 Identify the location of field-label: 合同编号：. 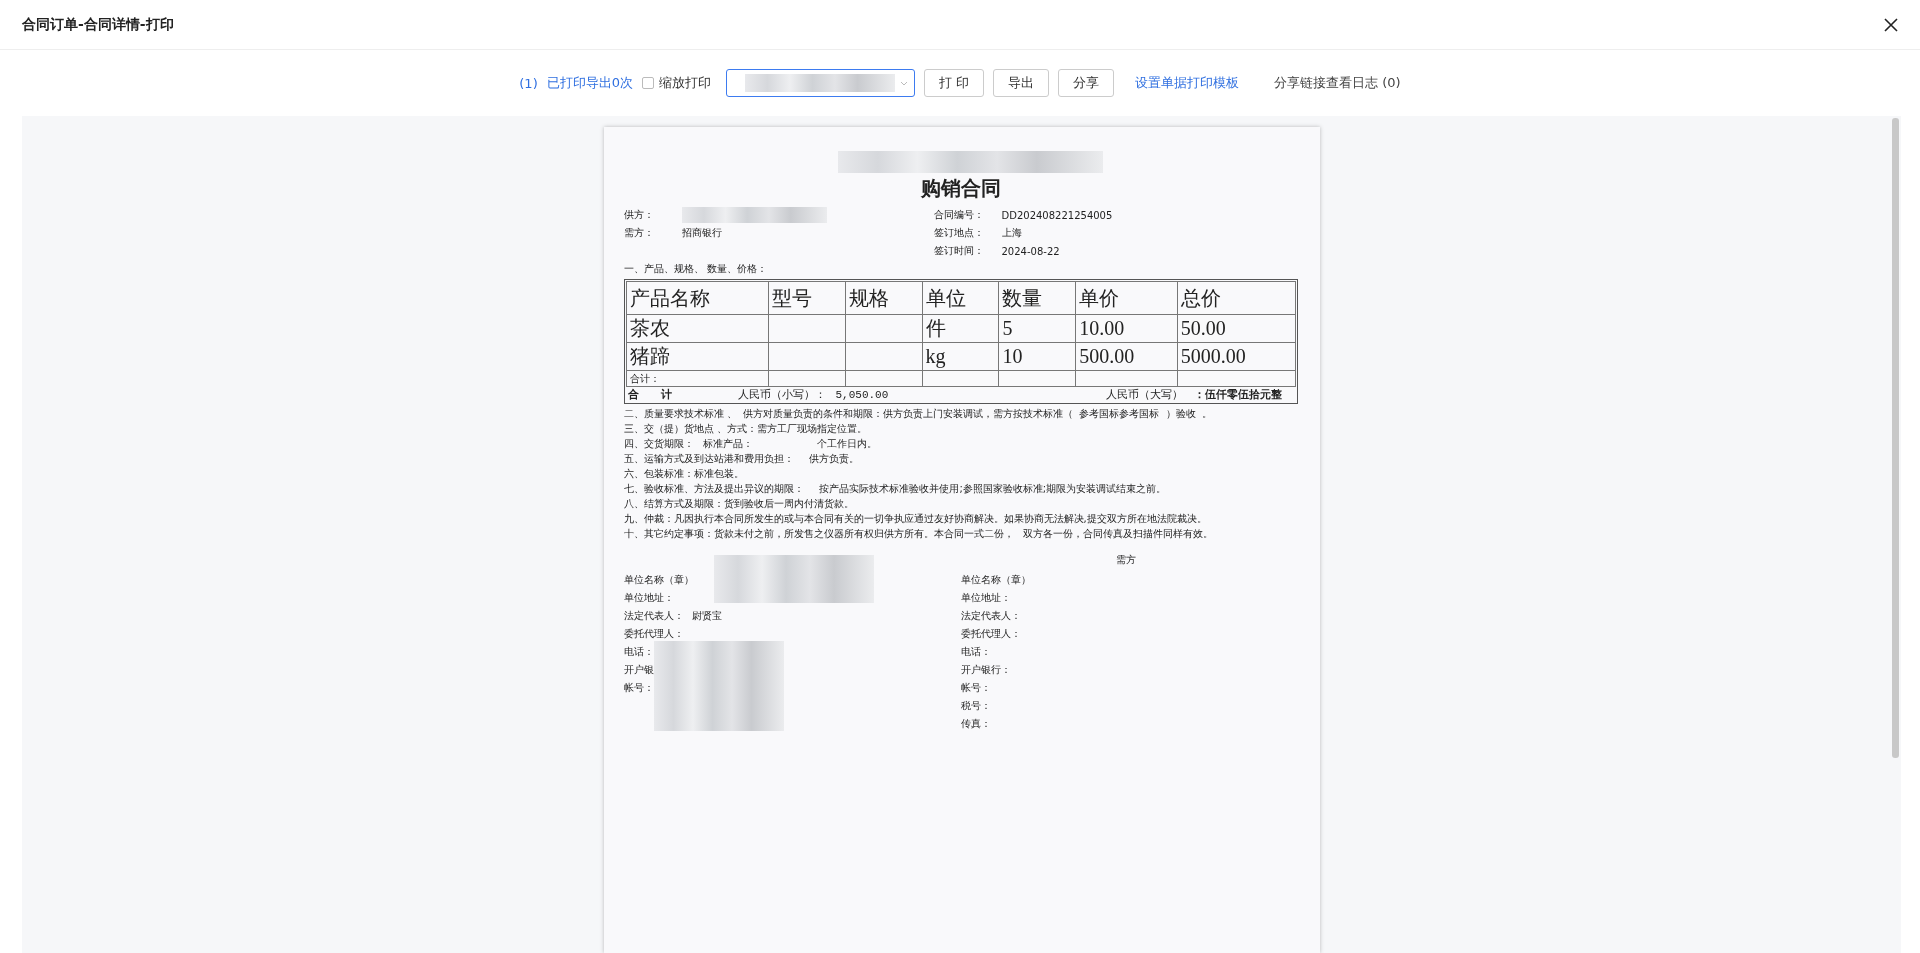
(959, 215).